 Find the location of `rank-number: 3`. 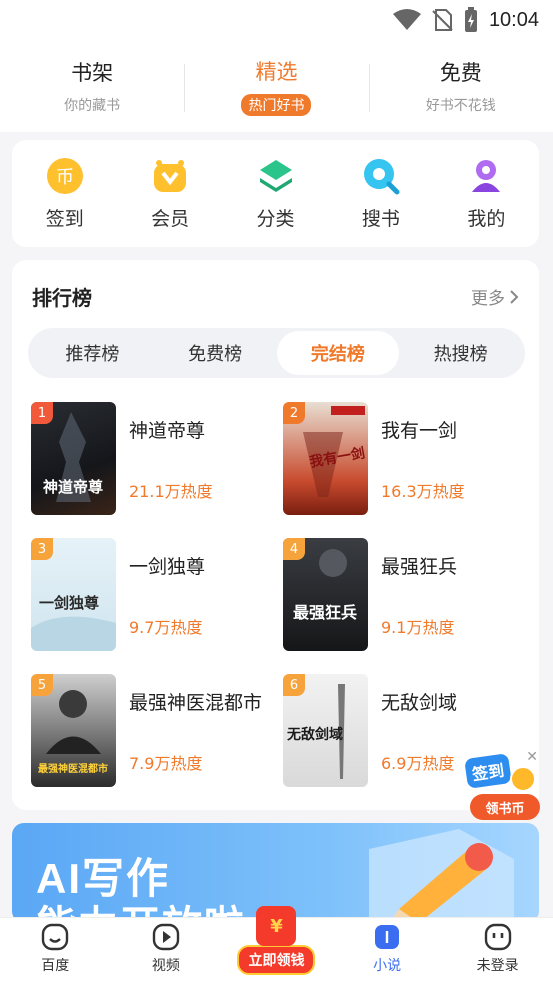

rank-number: 3 is located at coordinates (42, 549).